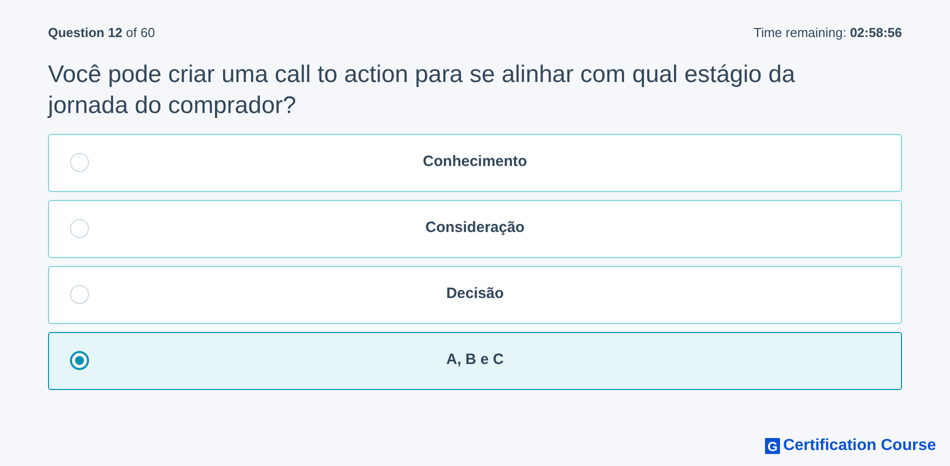 This screenshot has height=466, width=950. I want to click on time-remaining: Time remaining: 02:58:56, so click(828, 33).